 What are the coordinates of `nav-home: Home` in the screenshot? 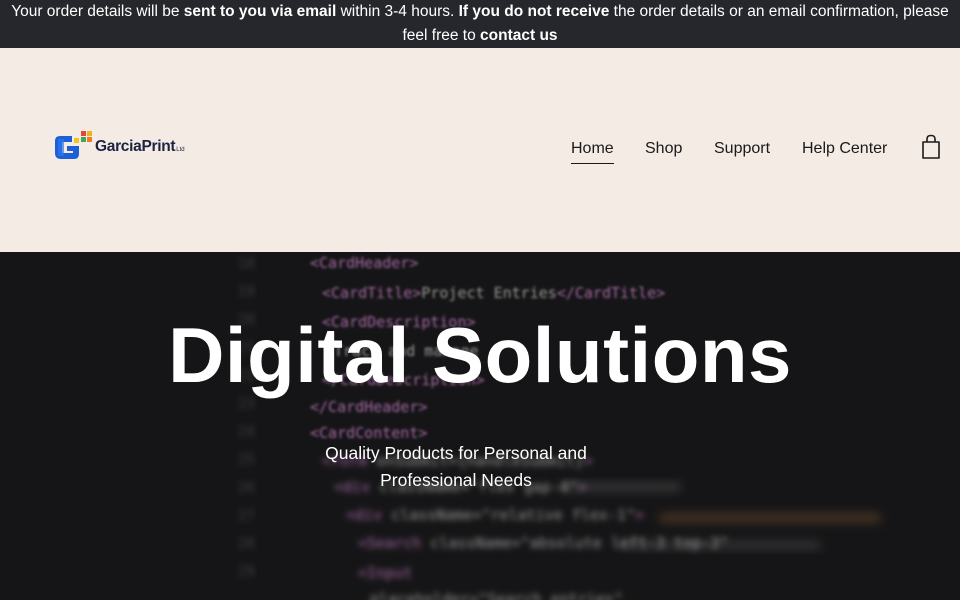 It's located at (592, 151).